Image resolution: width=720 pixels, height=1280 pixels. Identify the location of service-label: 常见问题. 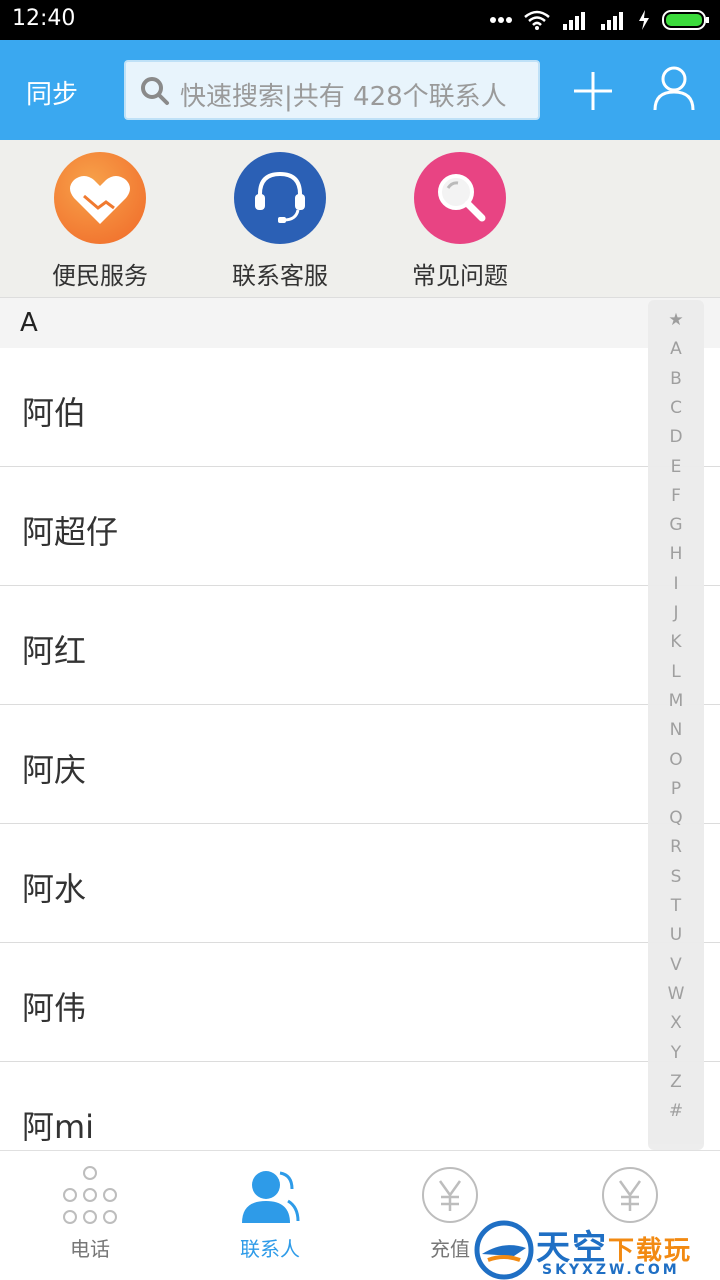
(460, 276).